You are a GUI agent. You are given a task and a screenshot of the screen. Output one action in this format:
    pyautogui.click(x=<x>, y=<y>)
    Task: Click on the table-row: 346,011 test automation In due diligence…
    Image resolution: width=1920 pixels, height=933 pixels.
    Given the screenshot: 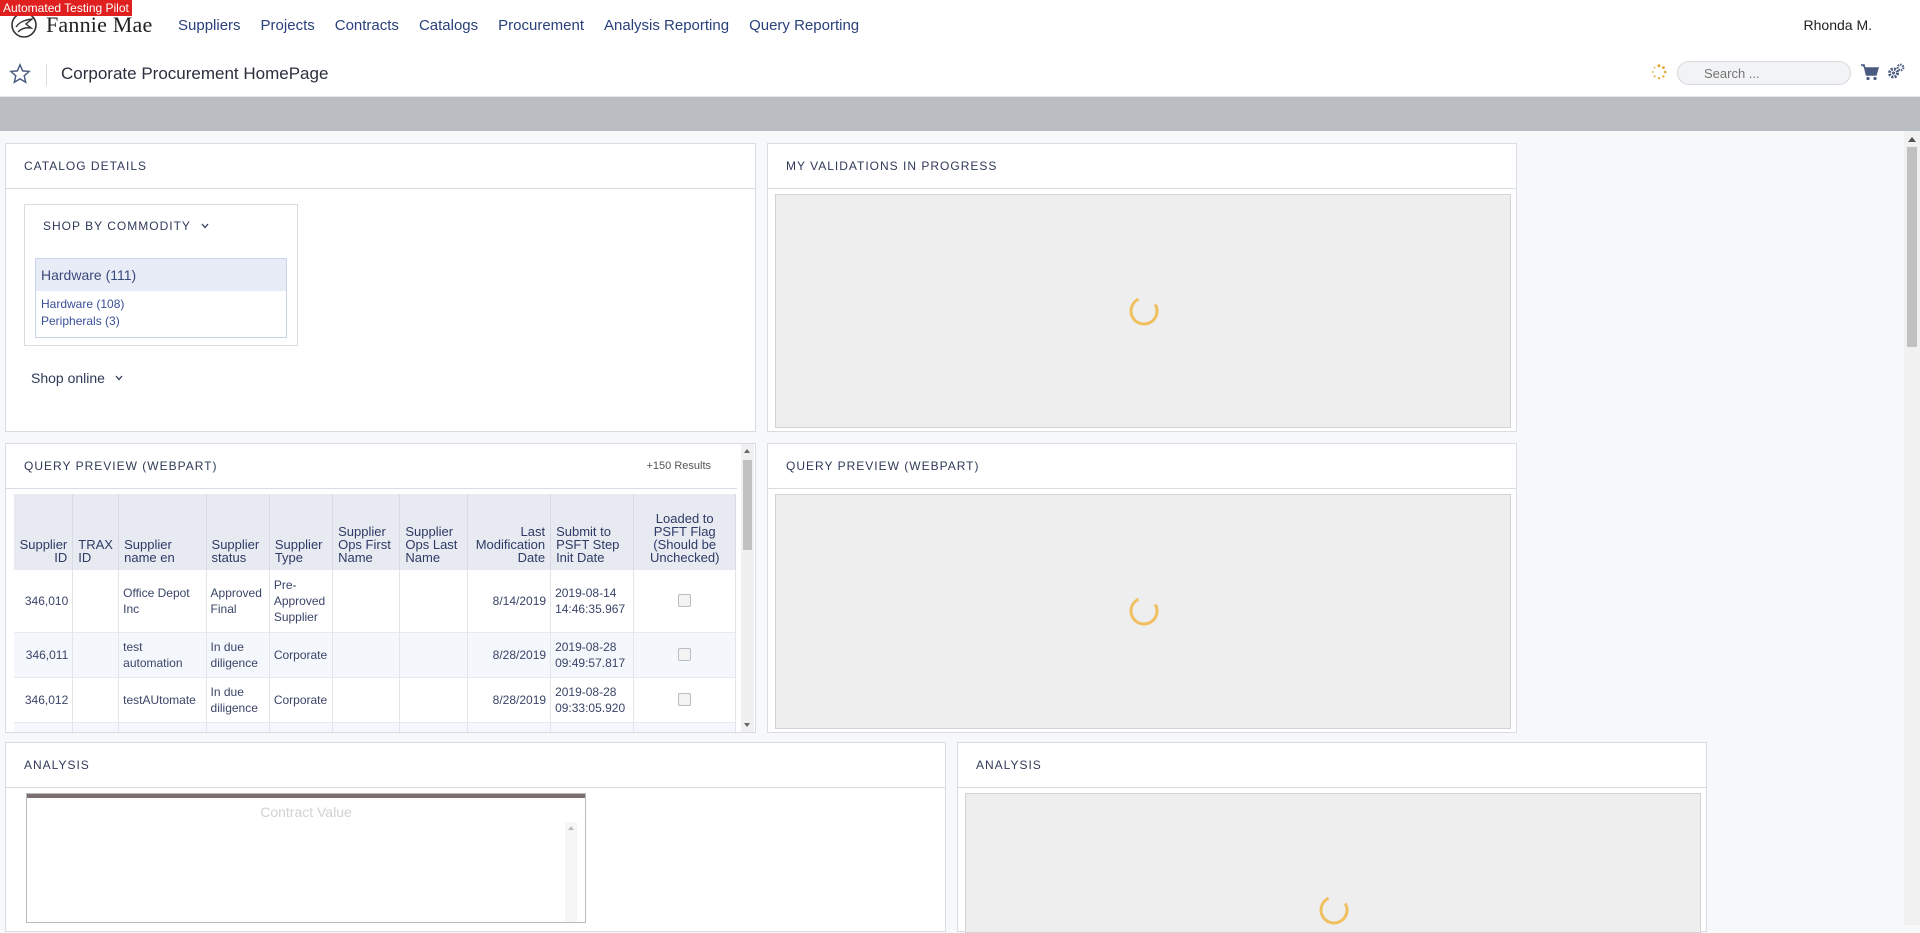 What is the action you would take?
    pyautogui.click(x=375, y=655)
    